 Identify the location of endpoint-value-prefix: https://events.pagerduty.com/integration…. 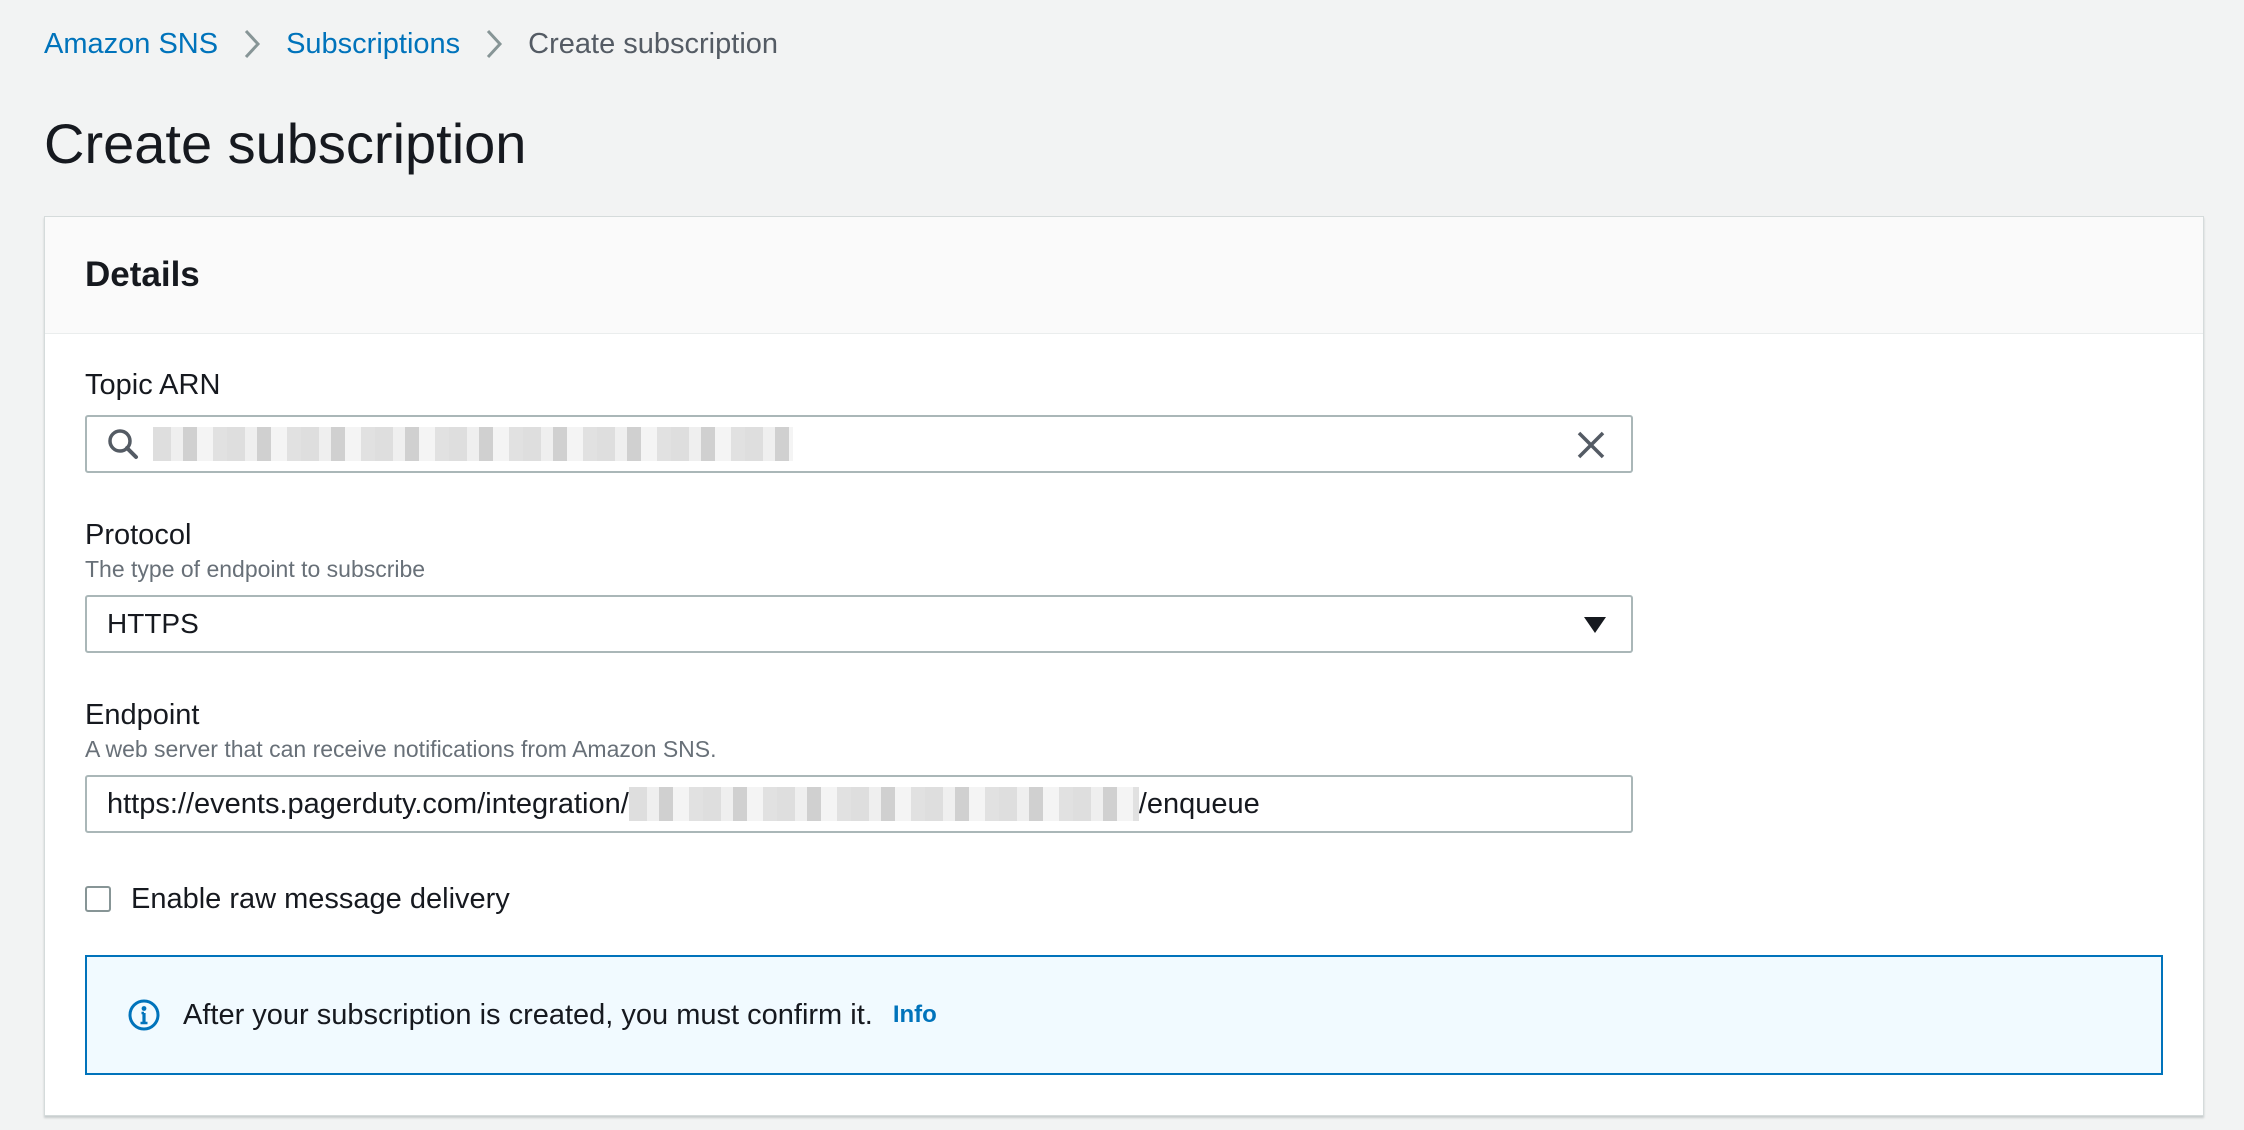
(368, 803).